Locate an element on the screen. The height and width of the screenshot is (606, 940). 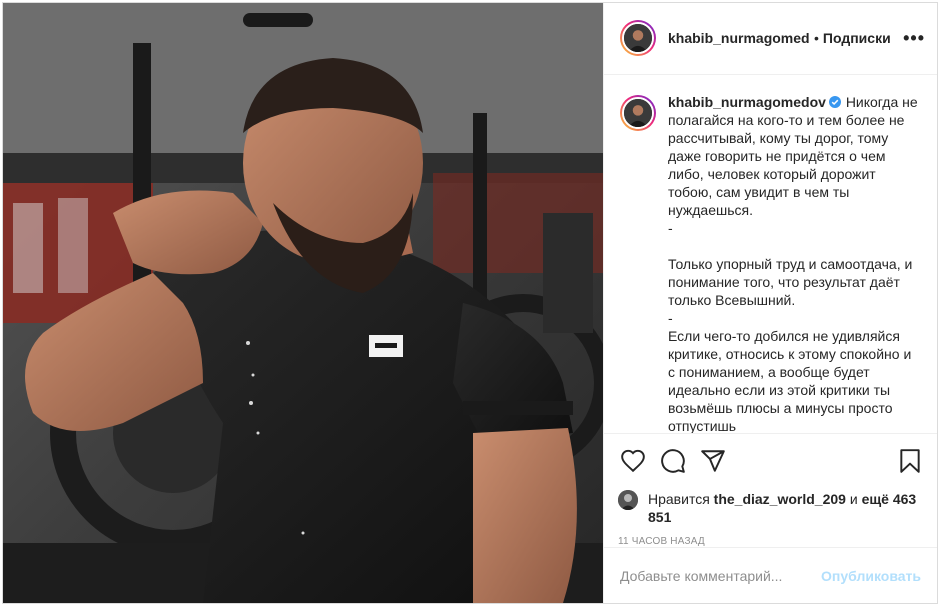
author-avatar is located at coordinates (638, 38).